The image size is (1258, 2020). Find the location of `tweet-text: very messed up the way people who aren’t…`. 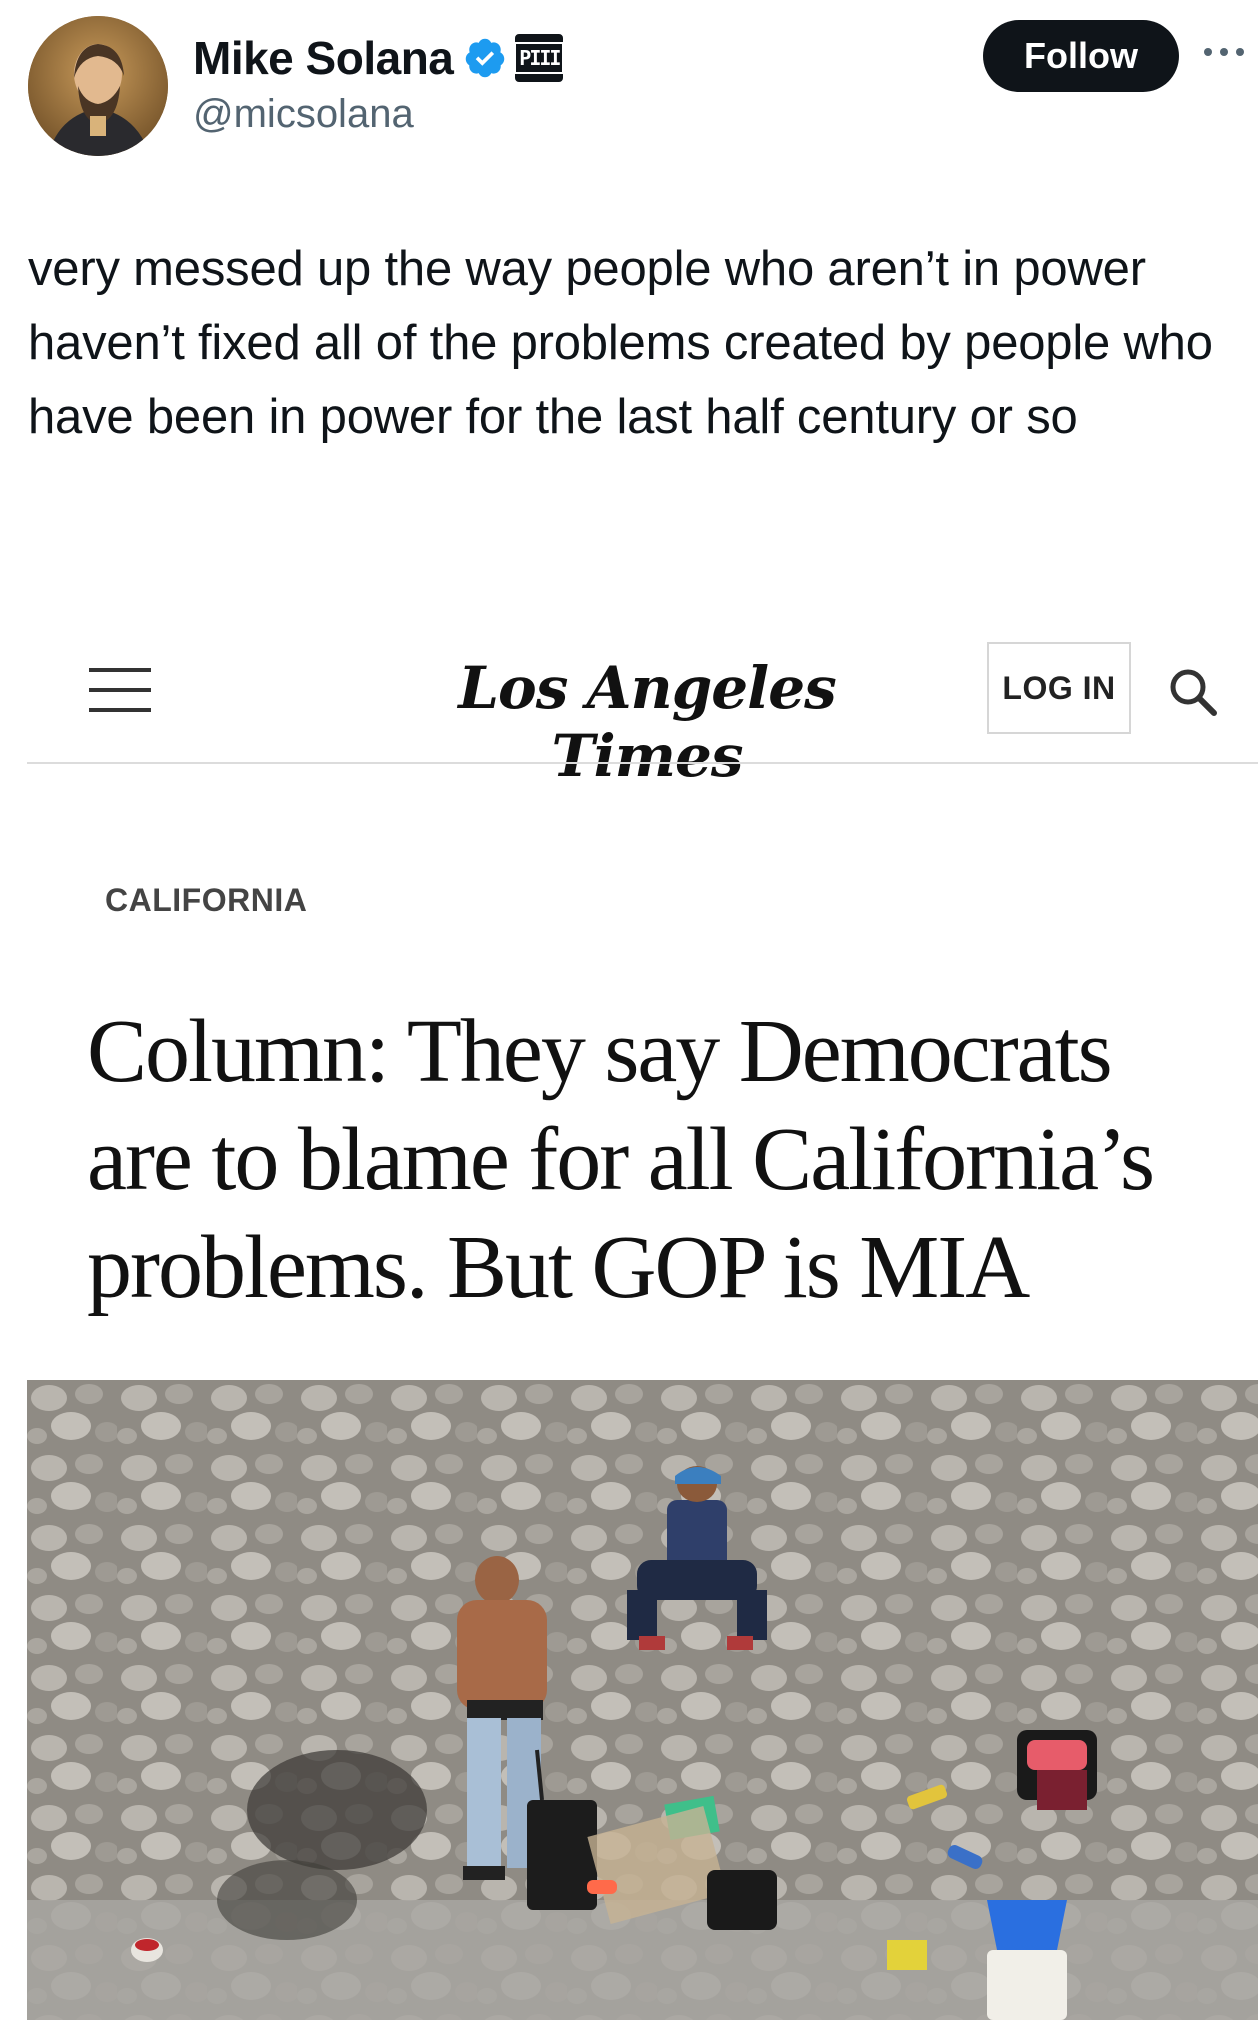

tweet-text: very messed up the way people who aren’t… is located at coordinates (620, 343).